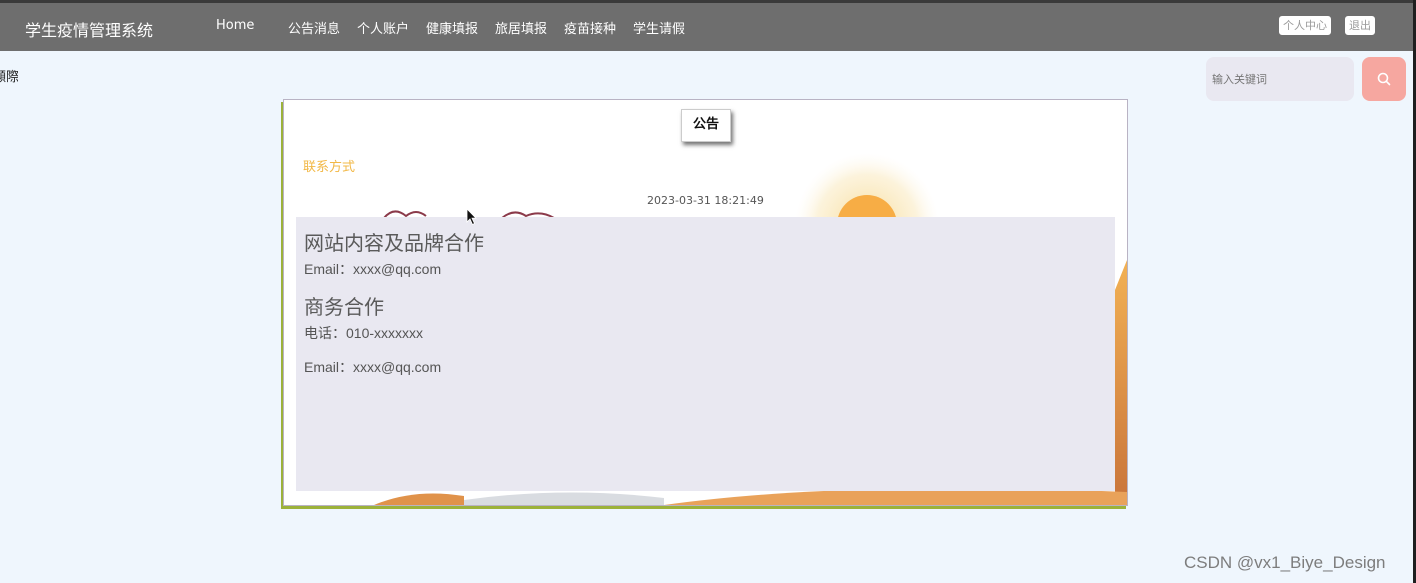 This screenshot has width=1416, height=583. I want to click on section-heading-brand-cooperation: 网站内容及品牌合作, so click(394, 244).